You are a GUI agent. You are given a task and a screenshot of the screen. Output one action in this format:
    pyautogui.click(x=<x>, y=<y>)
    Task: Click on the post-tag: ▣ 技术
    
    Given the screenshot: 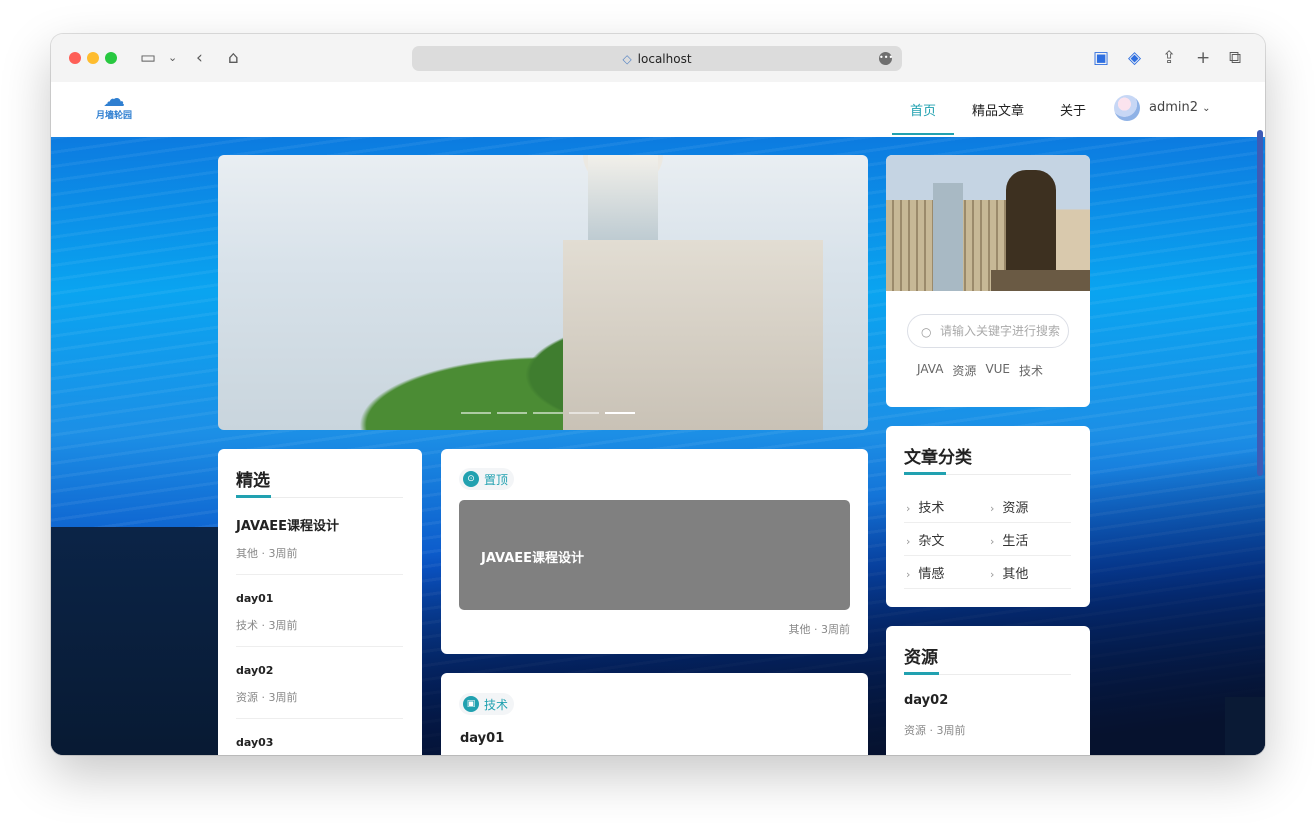 What is the action you would take?
    pyautogui.click(x=487, y=704)
    